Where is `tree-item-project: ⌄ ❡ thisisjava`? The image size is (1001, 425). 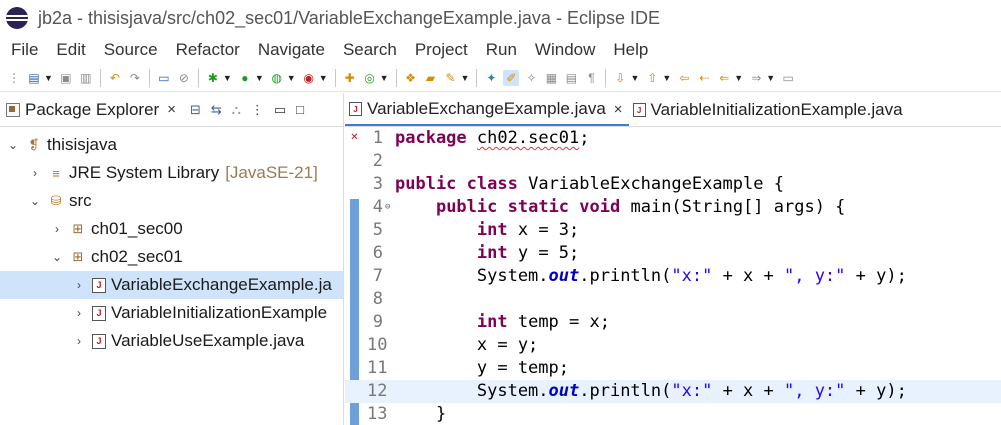 tree-item-project: ⌄ ❡ thisisjava is located at coordinates (171, 145).